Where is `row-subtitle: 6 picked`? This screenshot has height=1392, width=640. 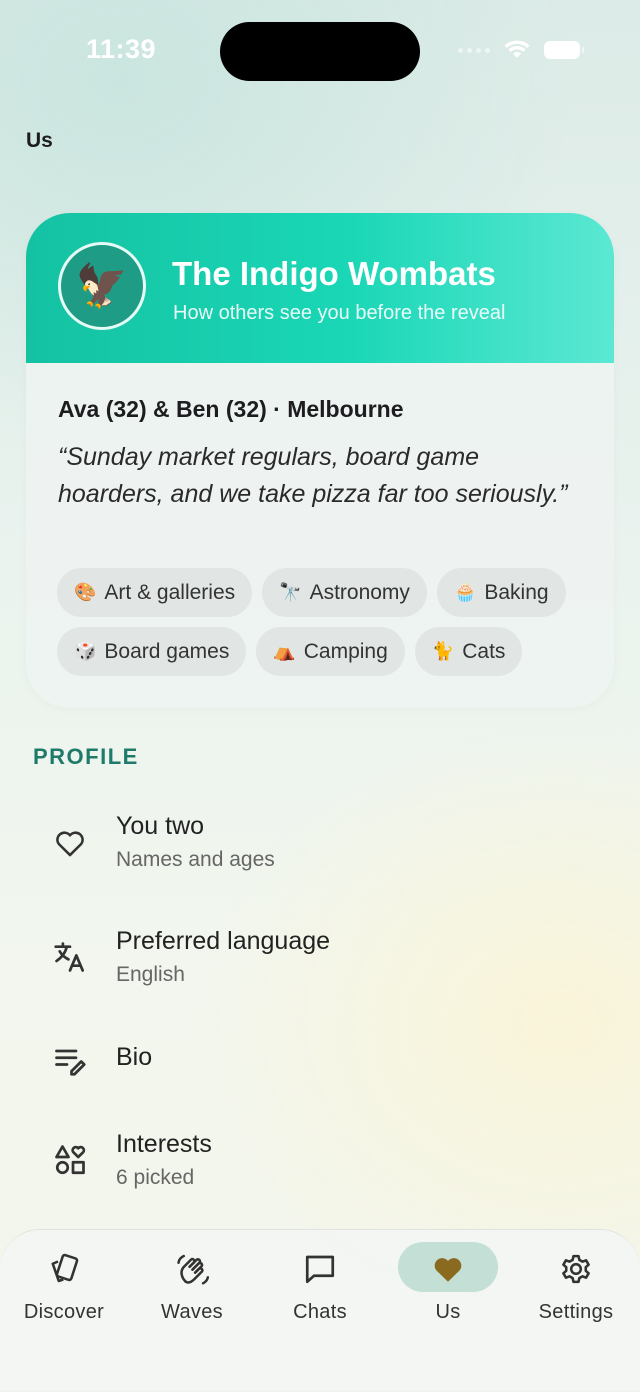 row-subtitle: 6 picked is located at coordinates (155, 1177).